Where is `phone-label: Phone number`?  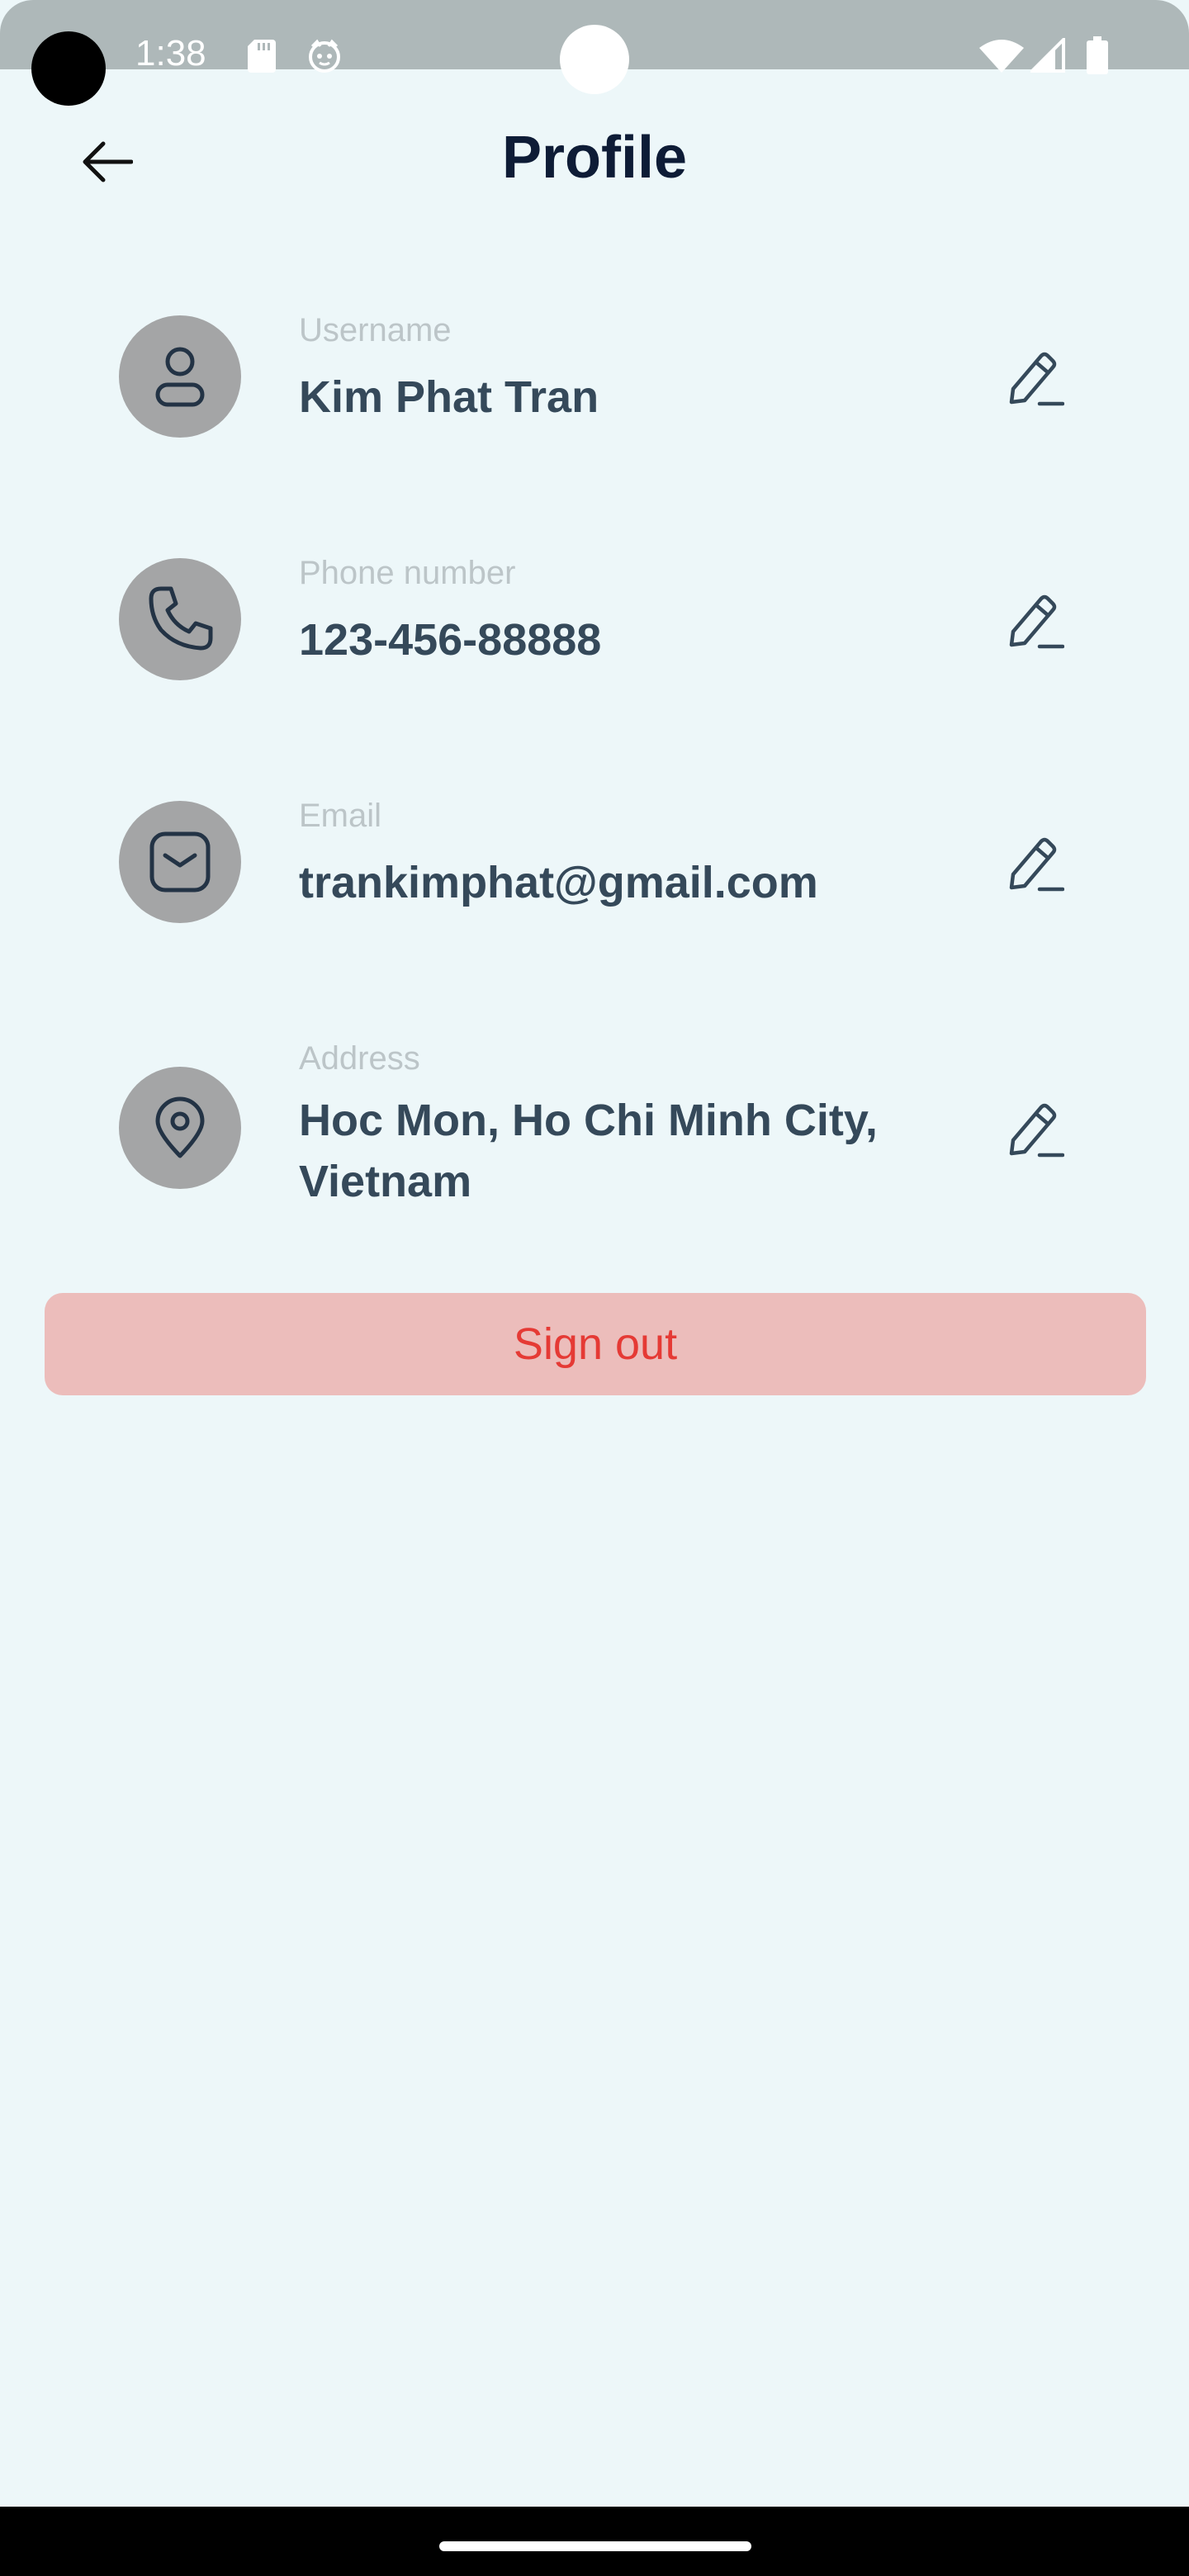 phone-label: Phone number is located at coordinates (407, 573).